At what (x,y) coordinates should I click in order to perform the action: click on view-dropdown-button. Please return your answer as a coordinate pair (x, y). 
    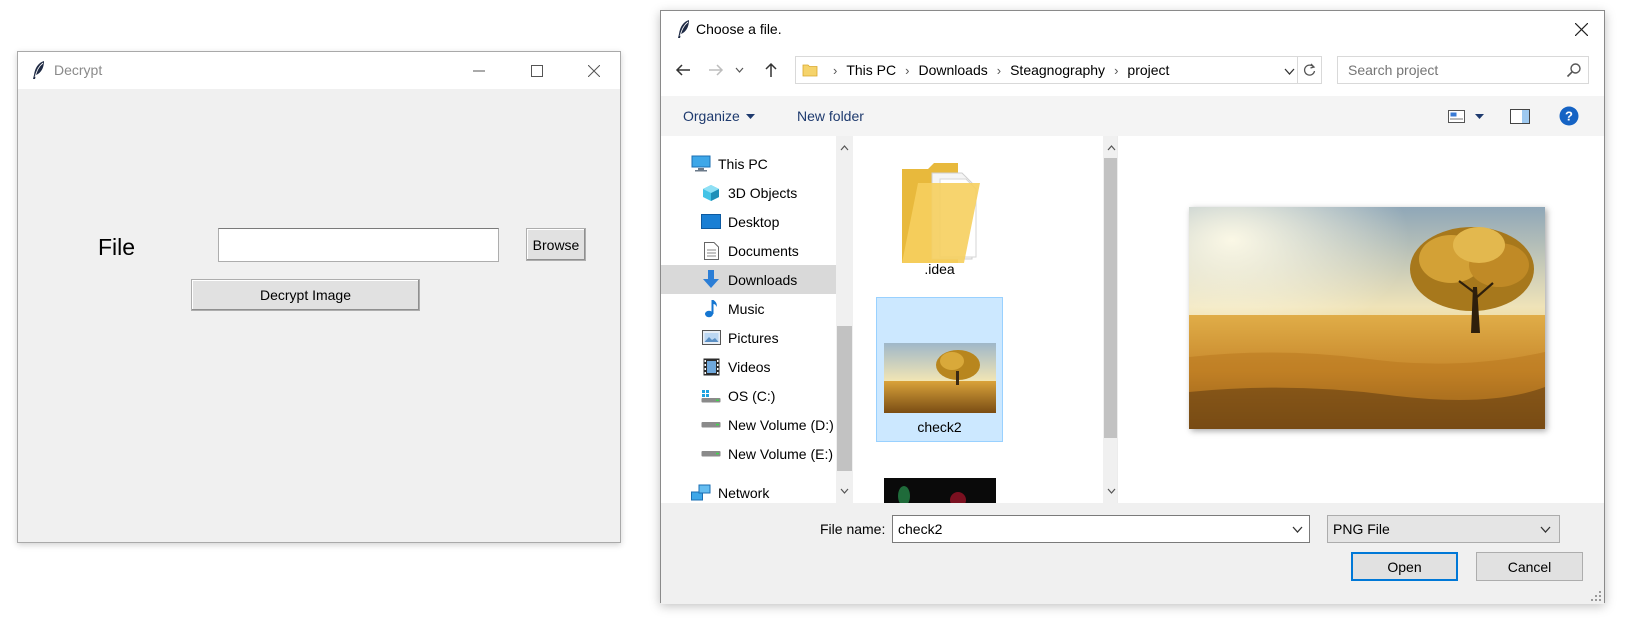
    Looking at the image, I should click on (1479, 116).